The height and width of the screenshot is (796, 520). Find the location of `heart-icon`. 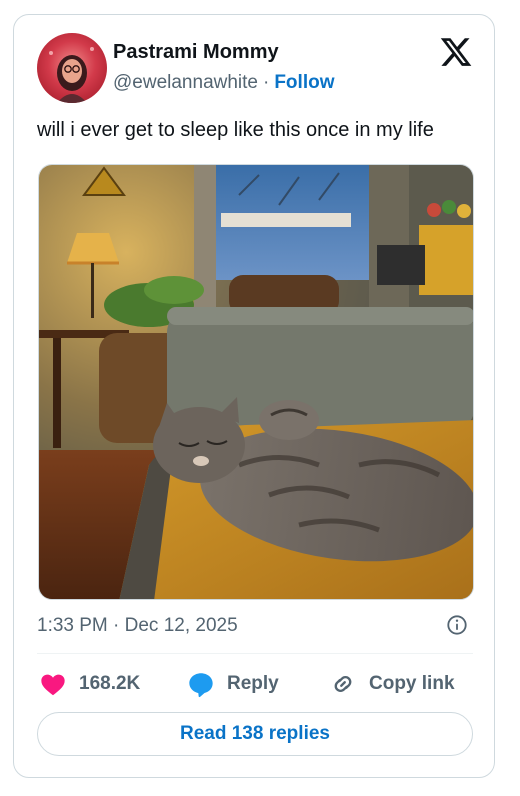

heart-icon is located at coordinates (53, 685).